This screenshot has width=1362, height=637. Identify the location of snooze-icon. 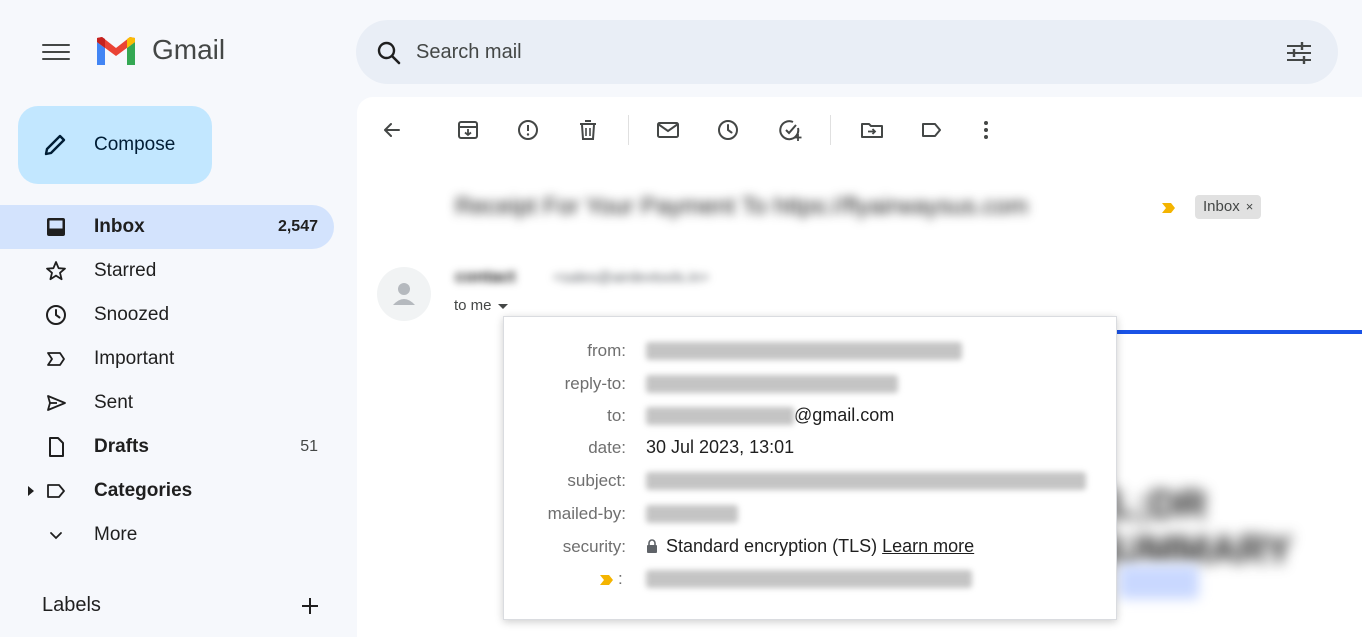
(728, 130).